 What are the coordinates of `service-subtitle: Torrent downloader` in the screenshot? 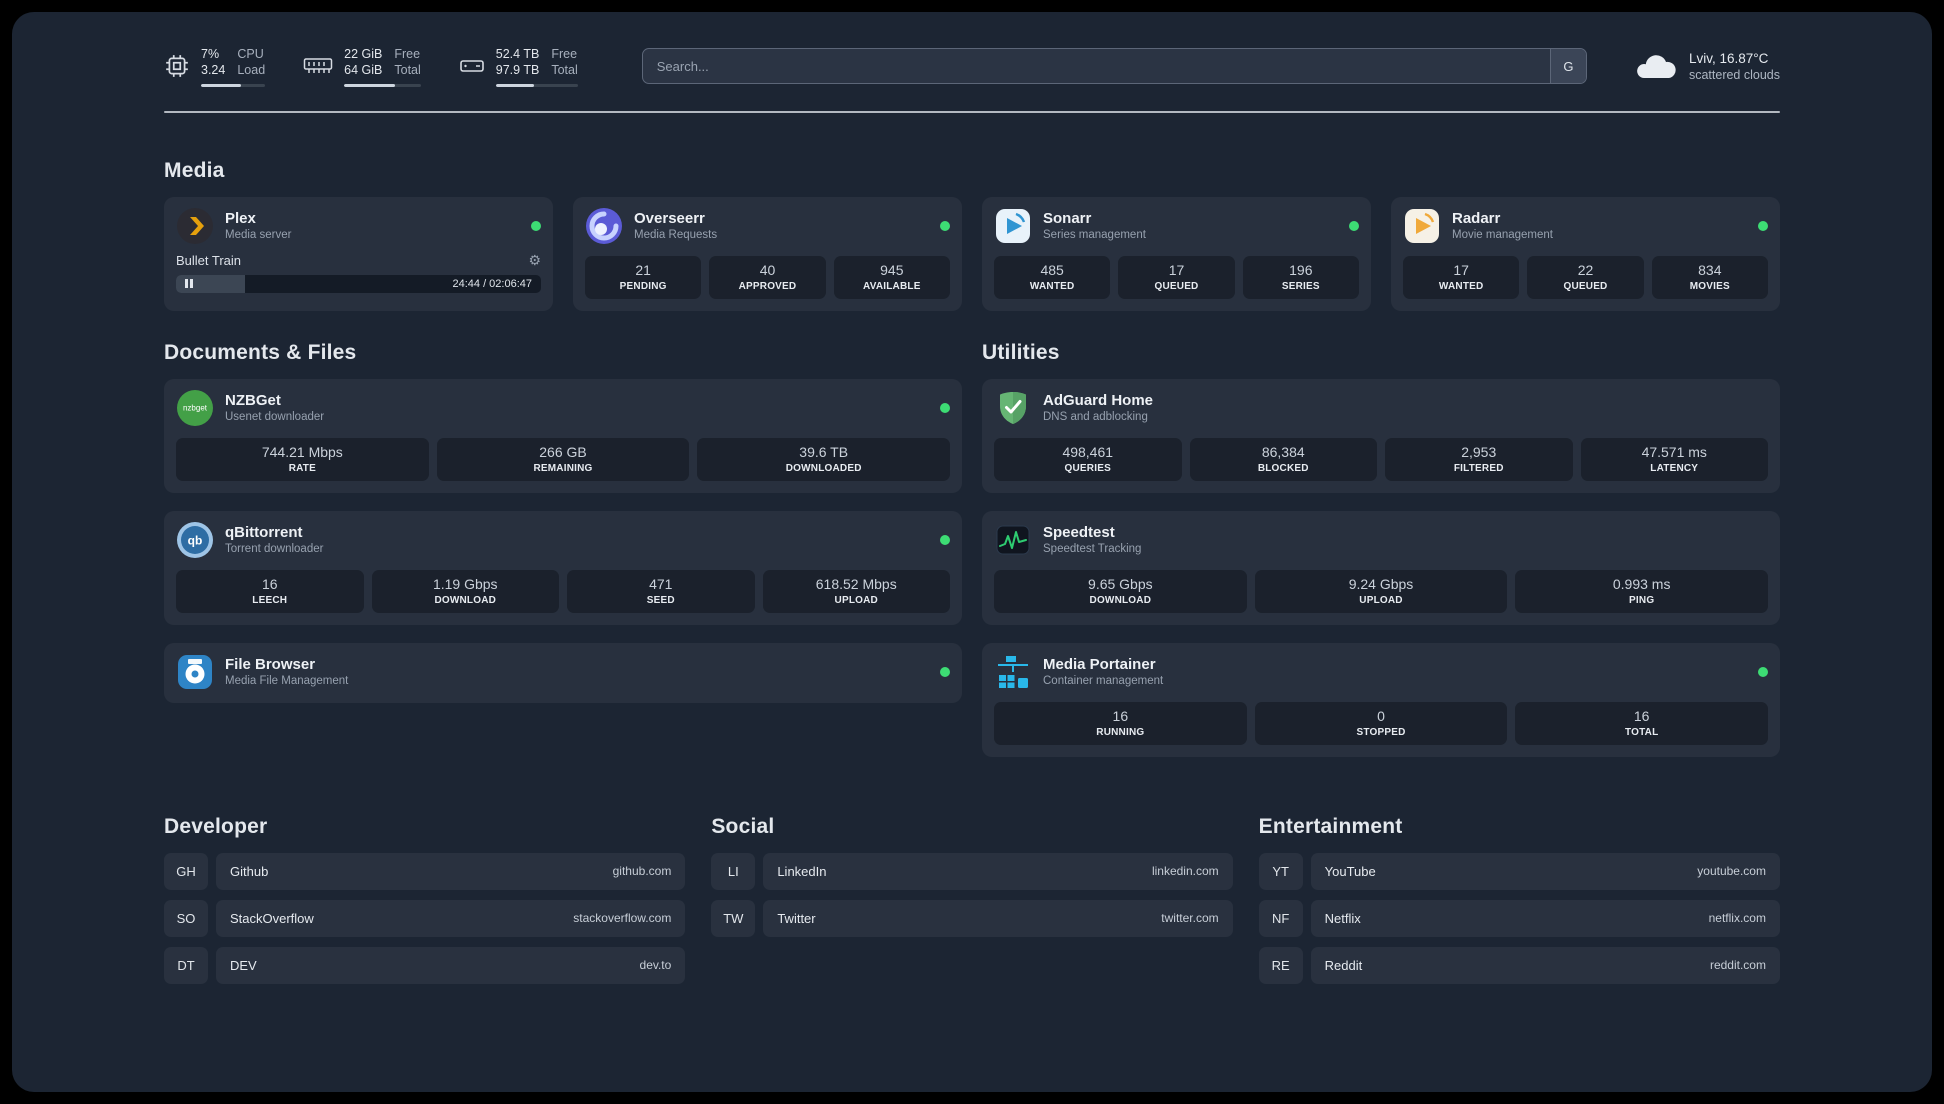 It's located at (274, 549).